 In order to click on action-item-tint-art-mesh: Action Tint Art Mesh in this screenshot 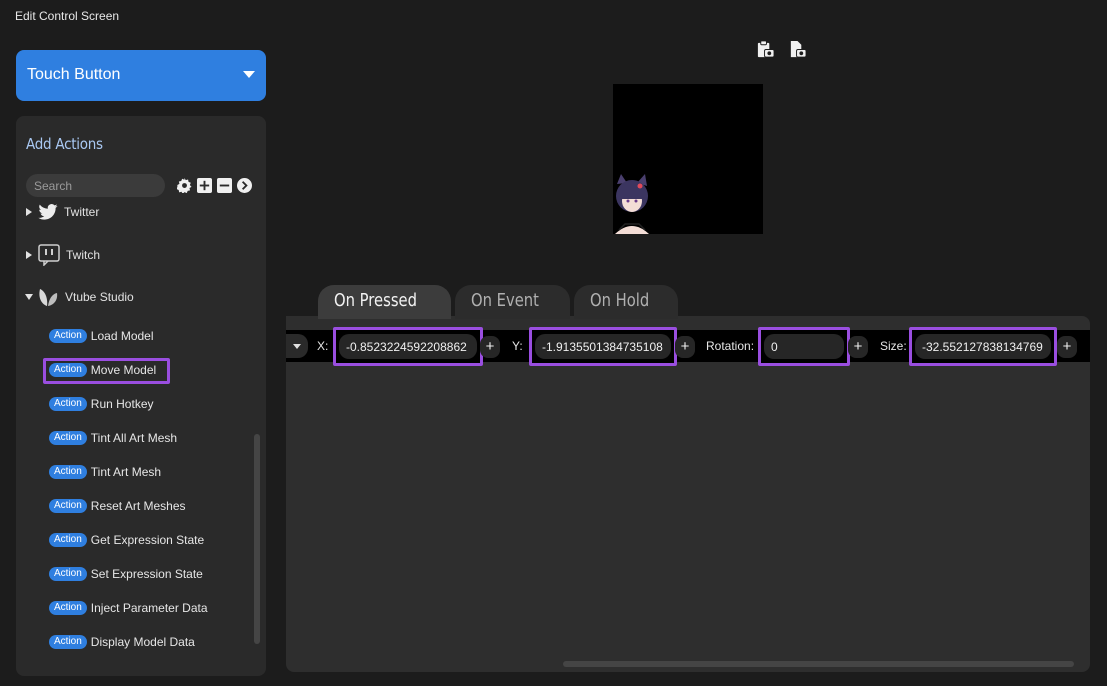, I will do `click(105, 472)`.